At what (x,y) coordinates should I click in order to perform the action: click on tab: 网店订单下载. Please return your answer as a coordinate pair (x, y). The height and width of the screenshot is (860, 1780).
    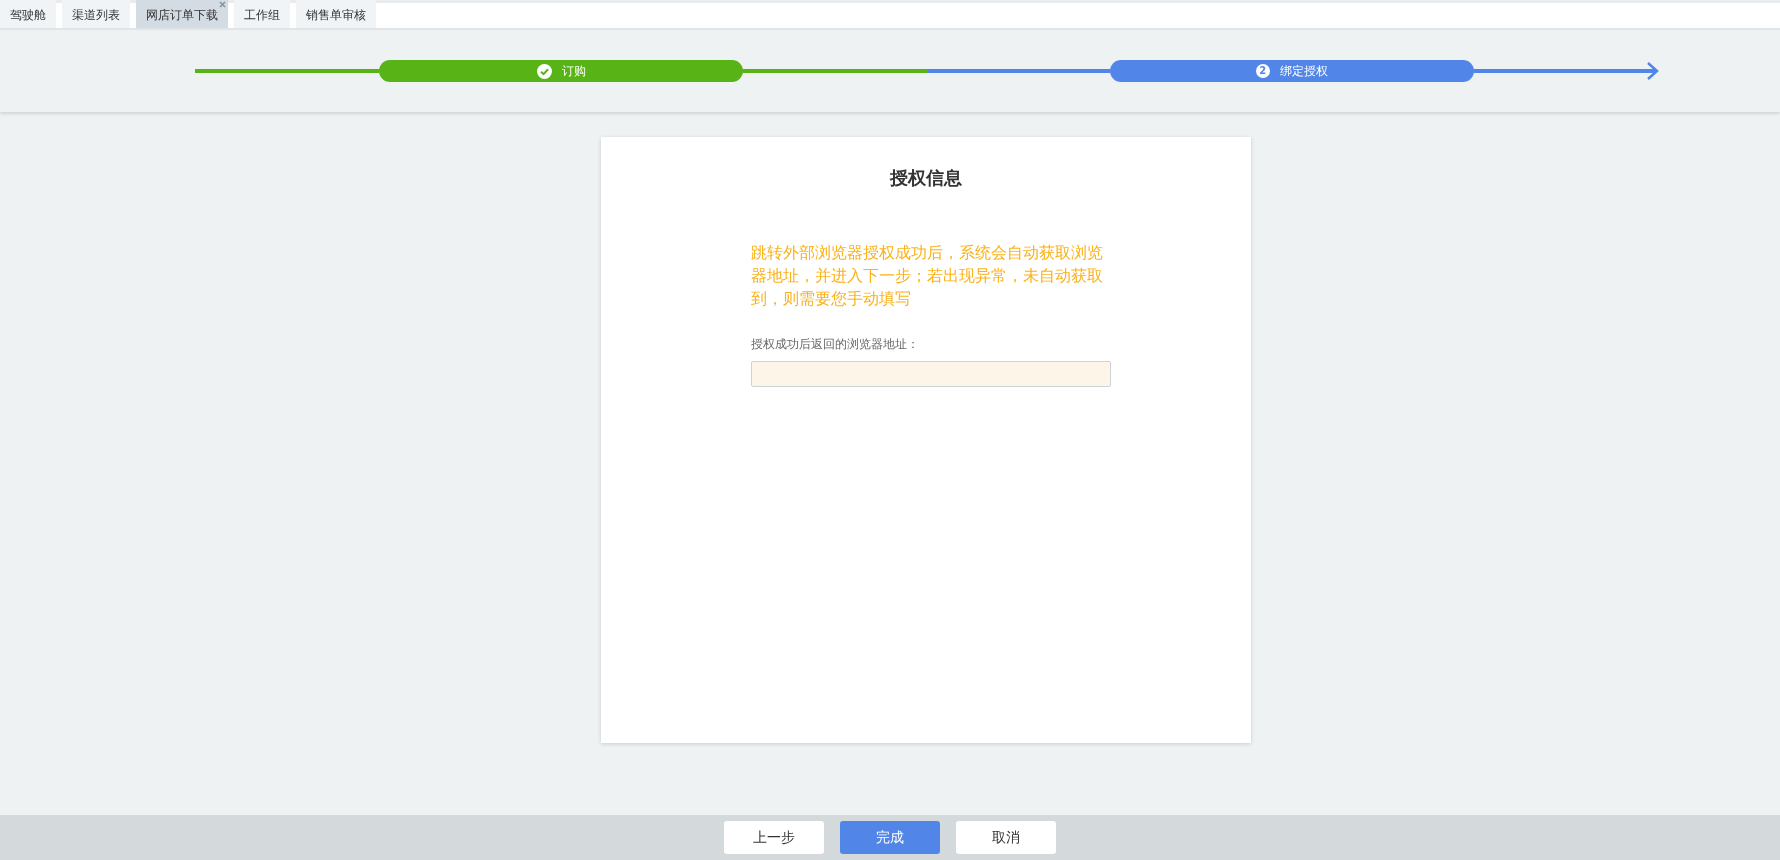
    Looking at the image, I should click on (182, 14).